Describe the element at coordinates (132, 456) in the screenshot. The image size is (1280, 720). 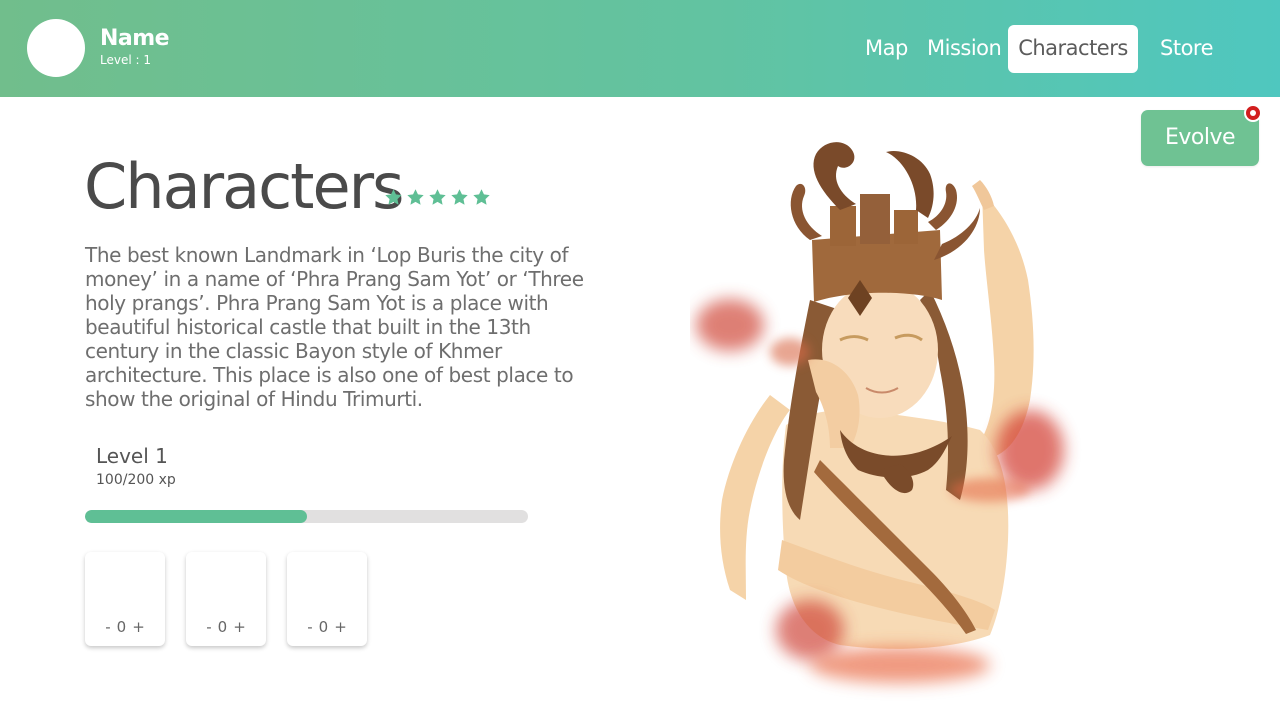
I see `level-label: Level 1` at that location.